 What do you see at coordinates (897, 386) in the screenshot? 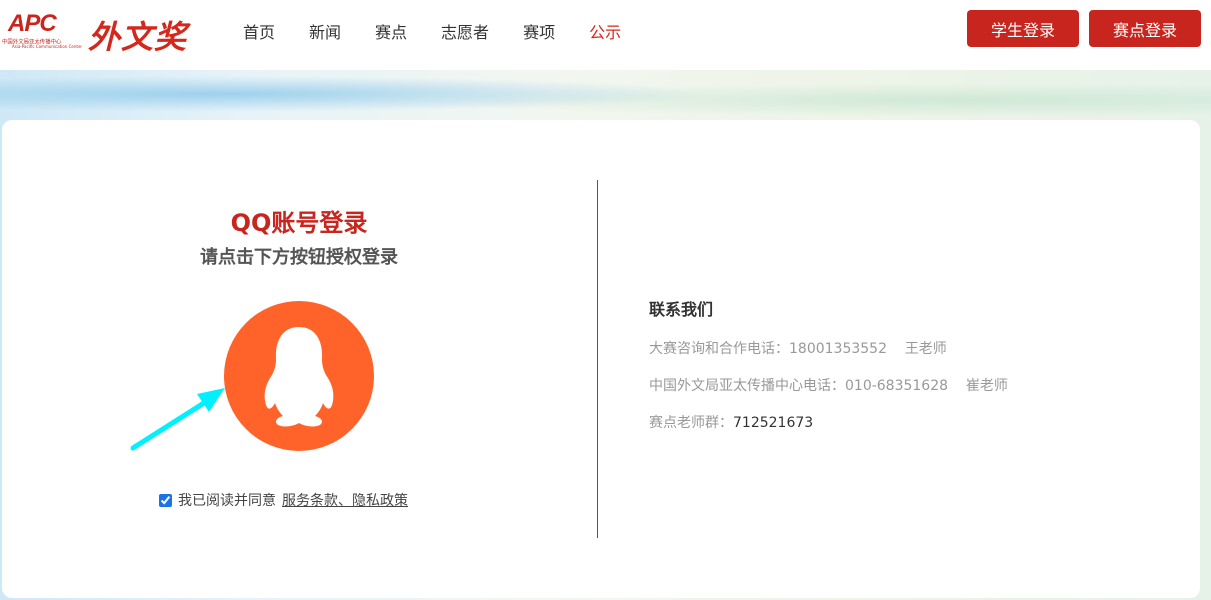
I see `contact-phone: 010-68351628` at bounding box center [897, 386].